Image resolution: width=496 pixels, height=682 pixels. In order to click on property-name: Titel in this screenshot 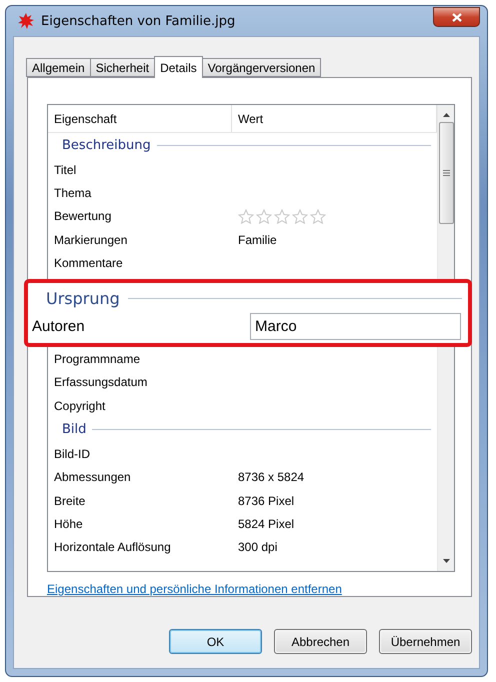, I will do `click(65, 169)`.